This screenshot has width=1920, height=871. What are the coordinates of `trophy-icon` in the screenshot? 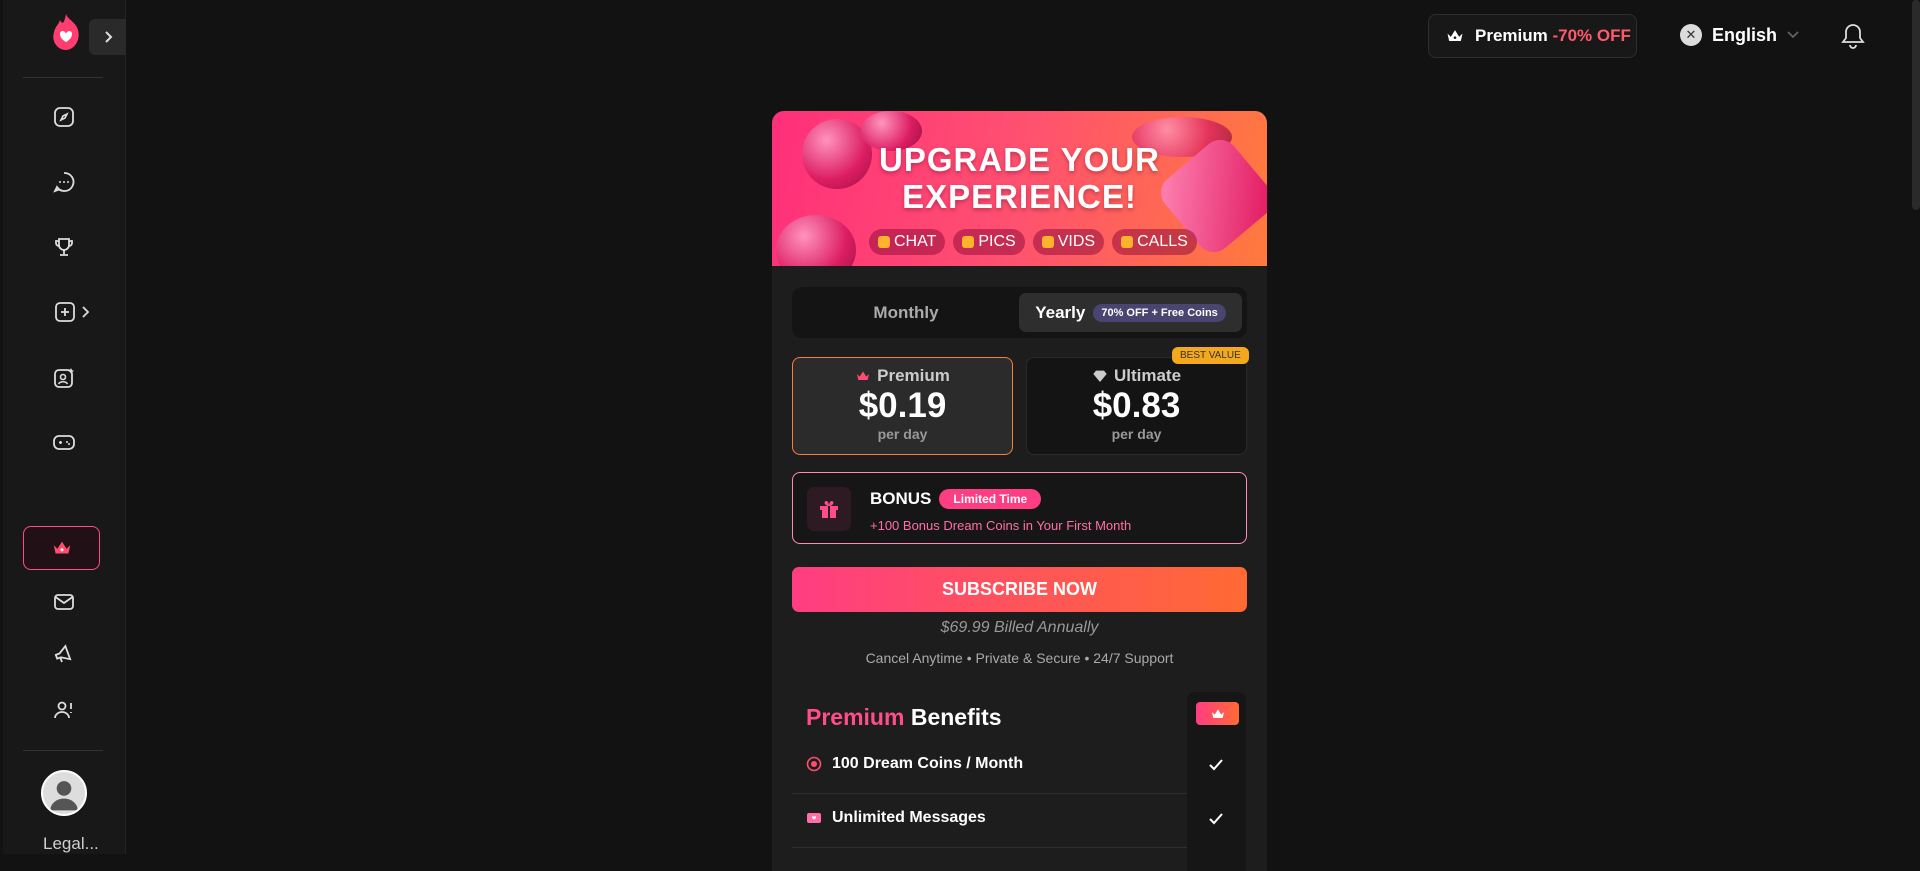 It's located at (64, 247).